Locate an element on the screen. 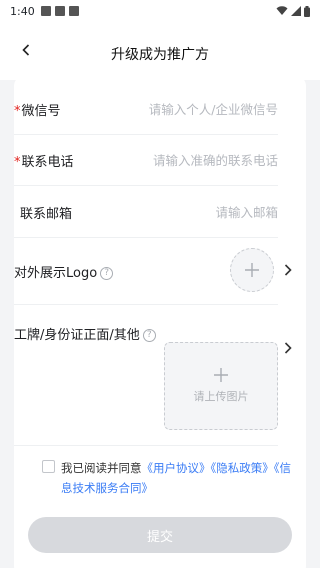 The height and width of the screenshot is (568, 320). id-photo-label: 工牌/身份证正面/其他? is located at coordinates (85, 333).